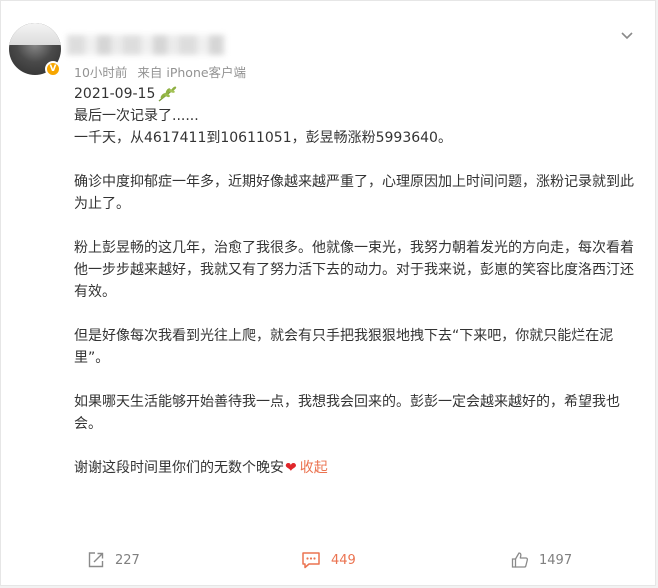 The image size is (658, 588). Describe the element at coordinates (520, 560) in the screenshot. I see `thumbs-up-icon` at that location.